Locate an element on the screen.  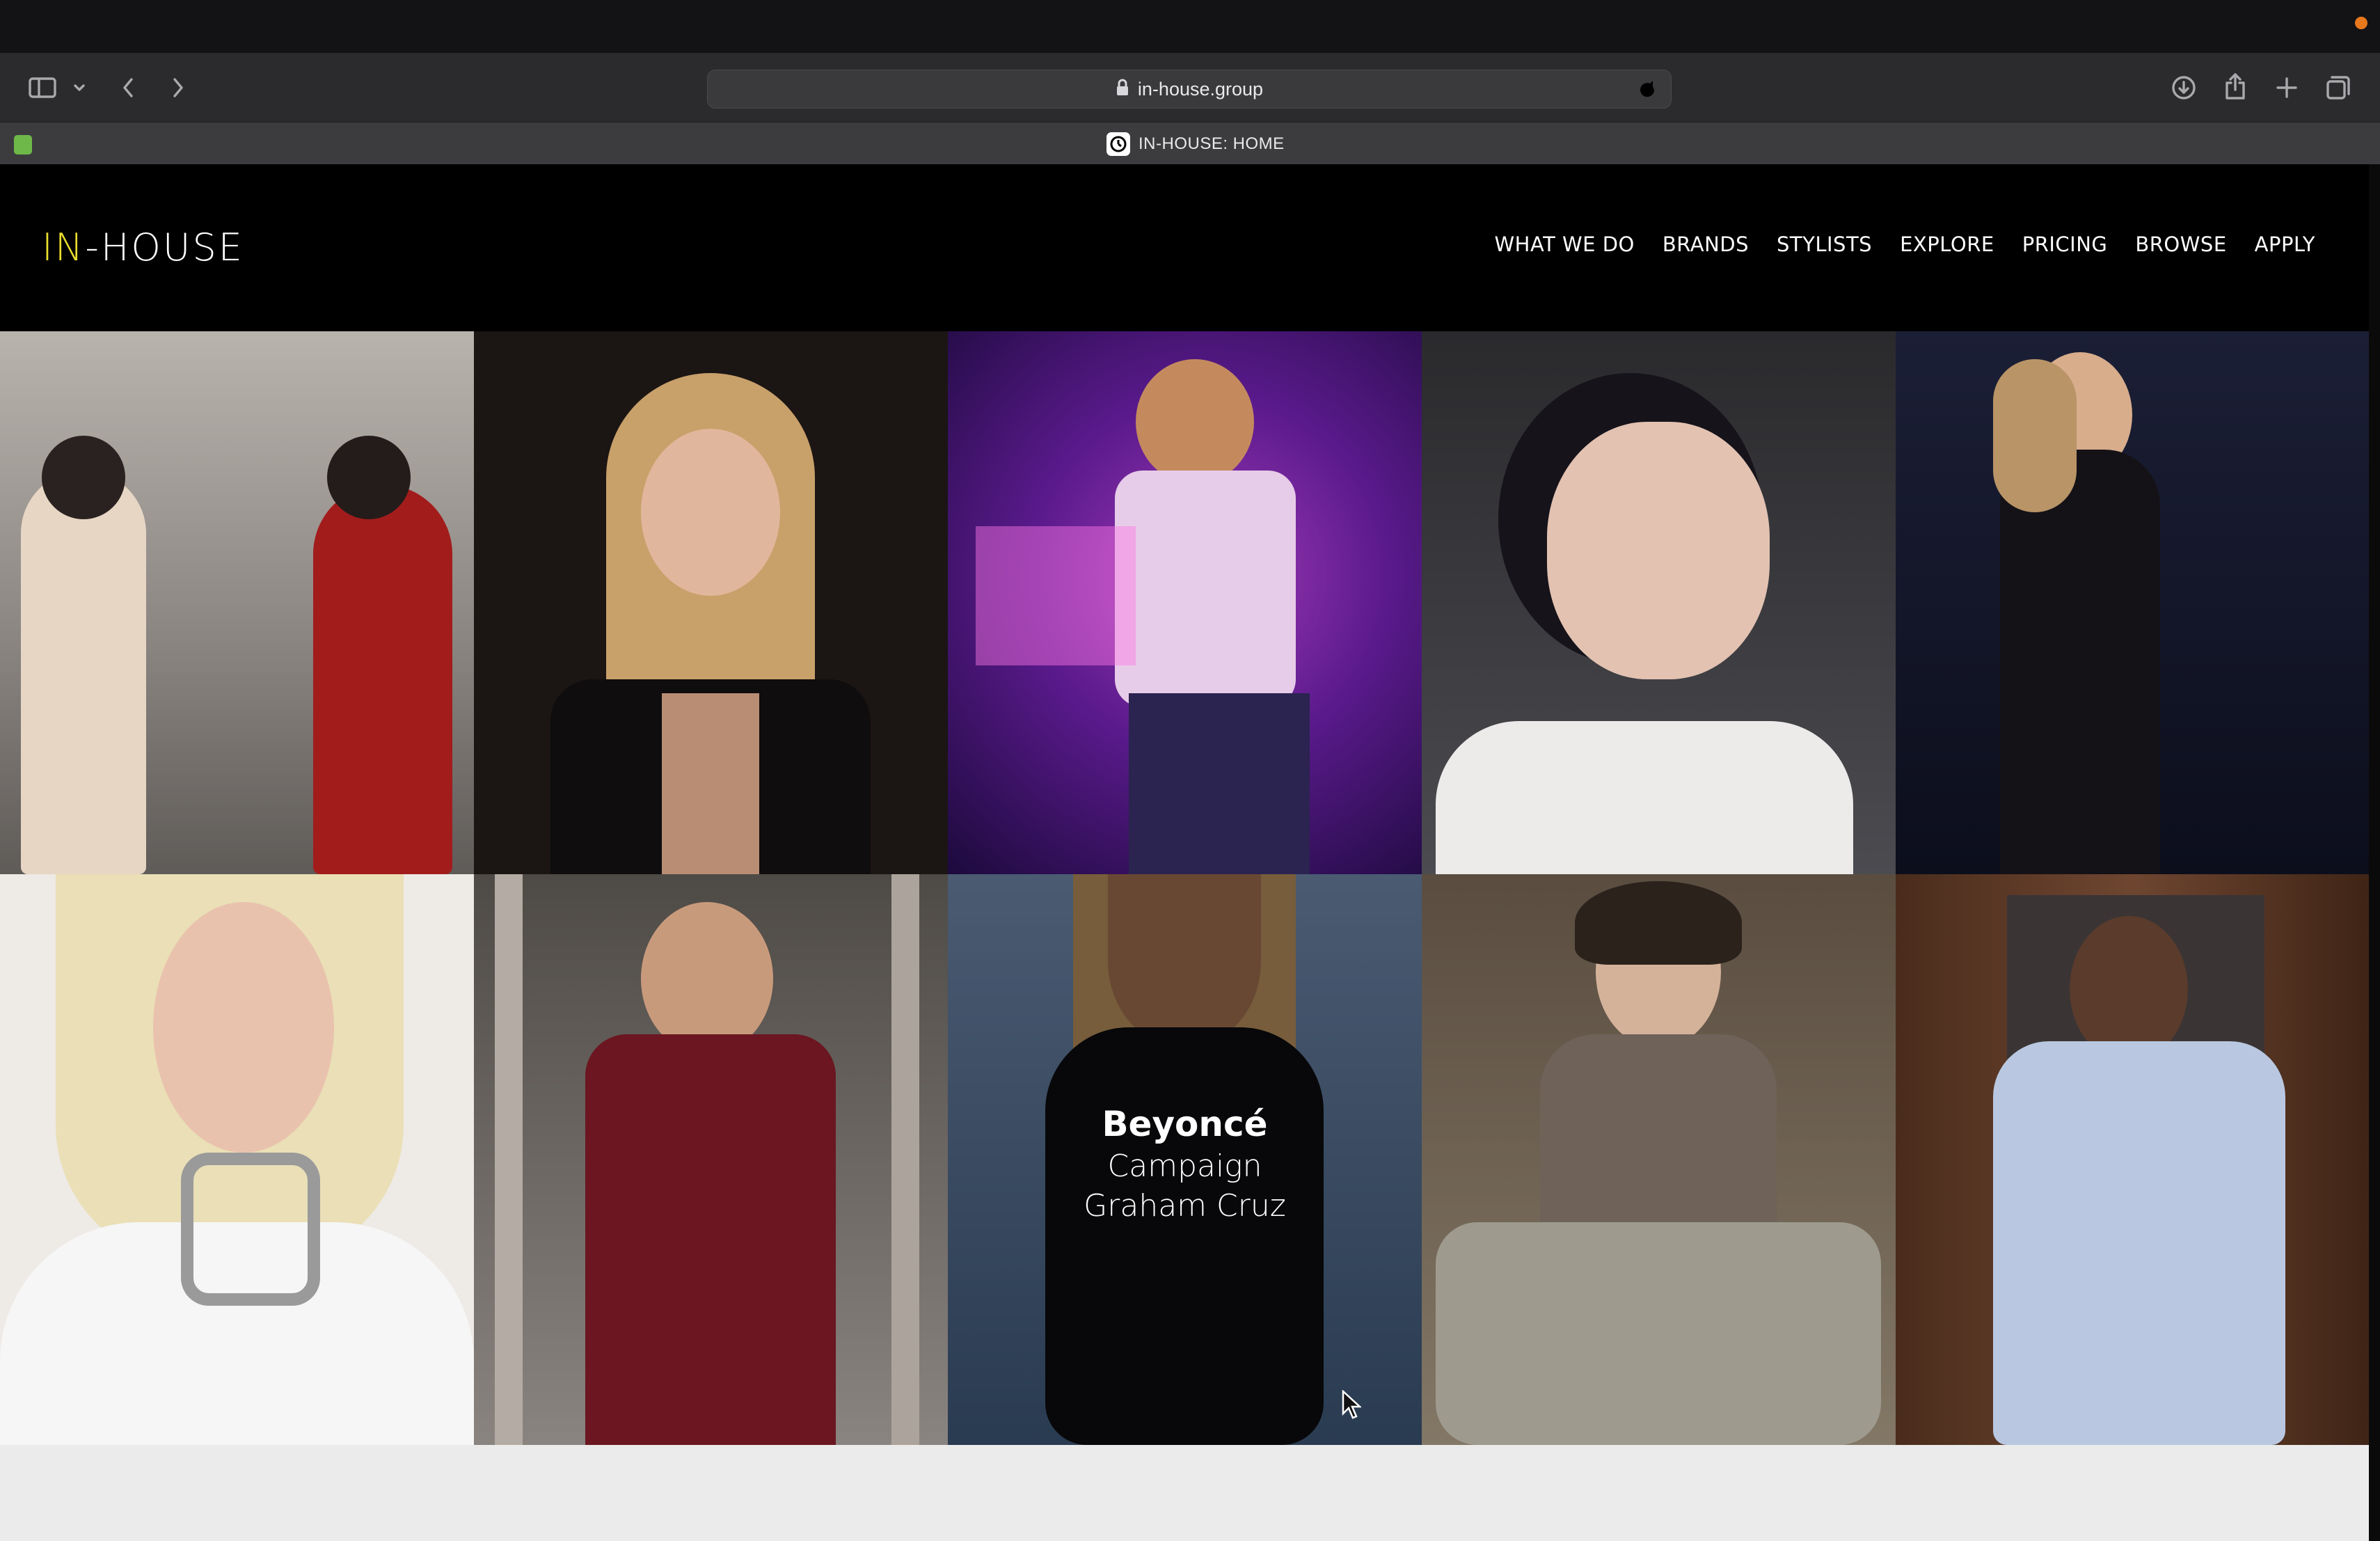
shopify-favicon-icon is located at coordinates (23, 145).